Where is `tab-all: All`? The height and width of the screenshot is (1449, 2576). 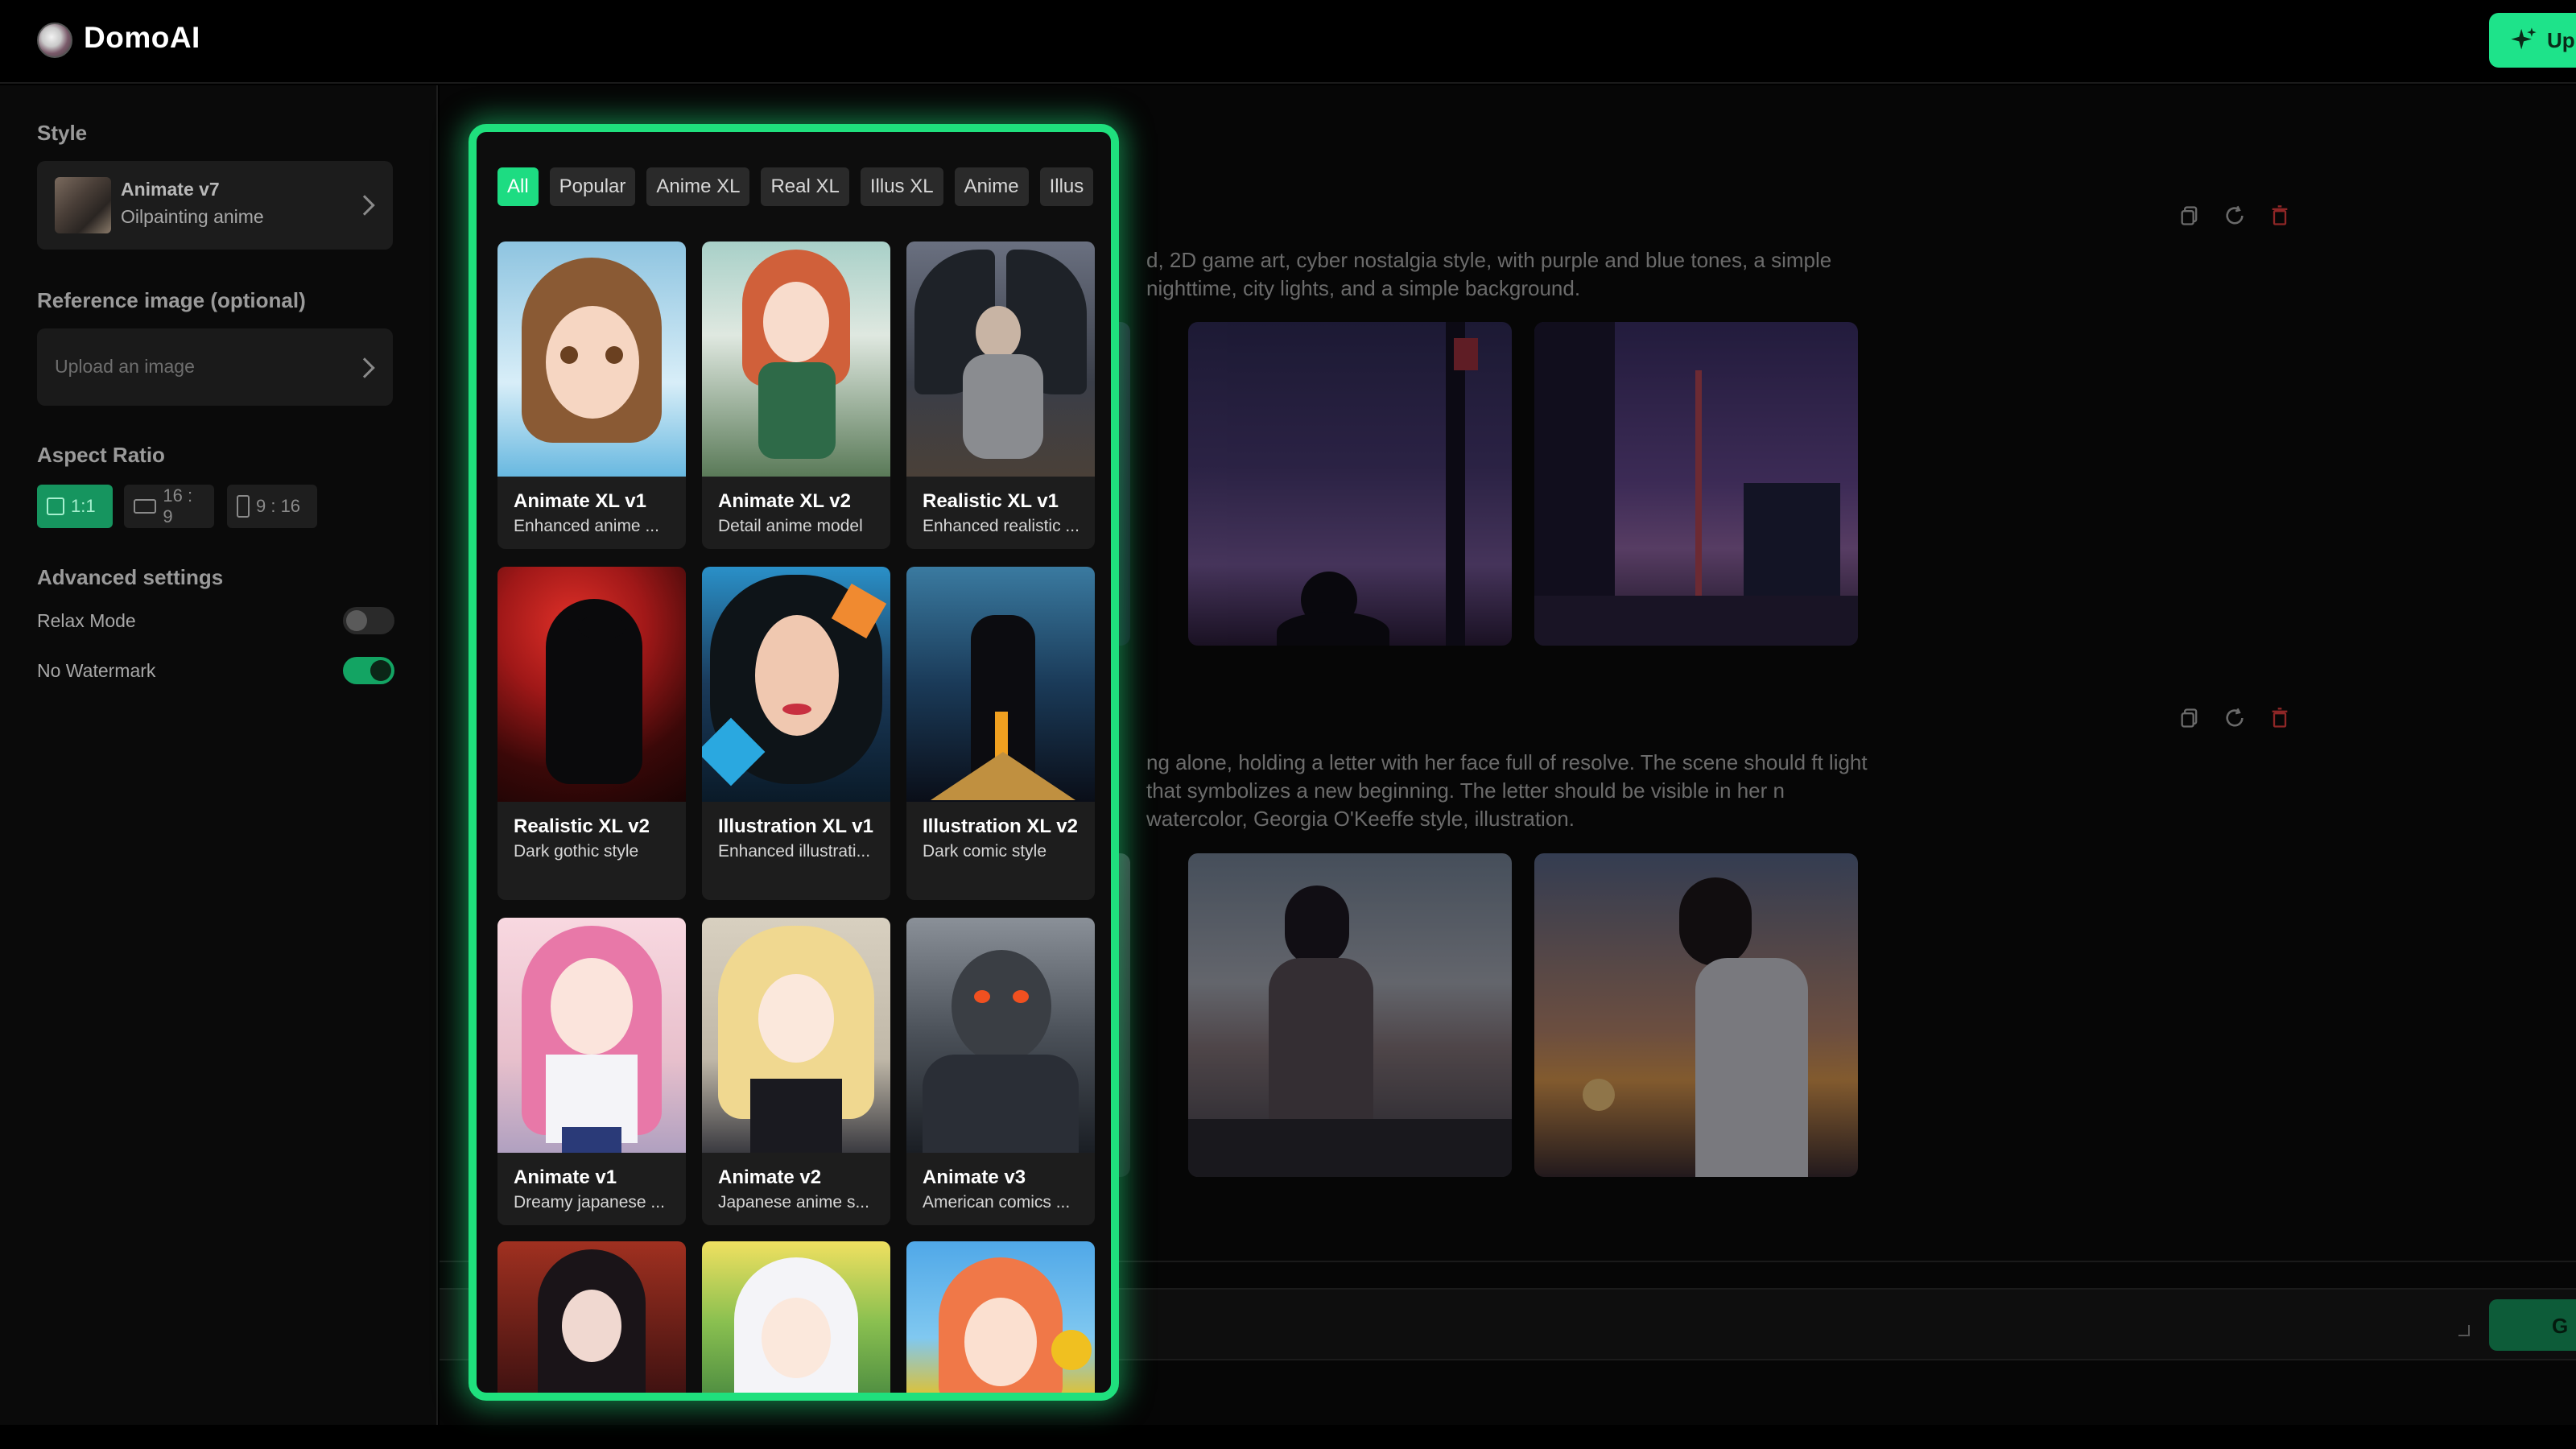
tab-all: All is located at coordinates (518, 186).